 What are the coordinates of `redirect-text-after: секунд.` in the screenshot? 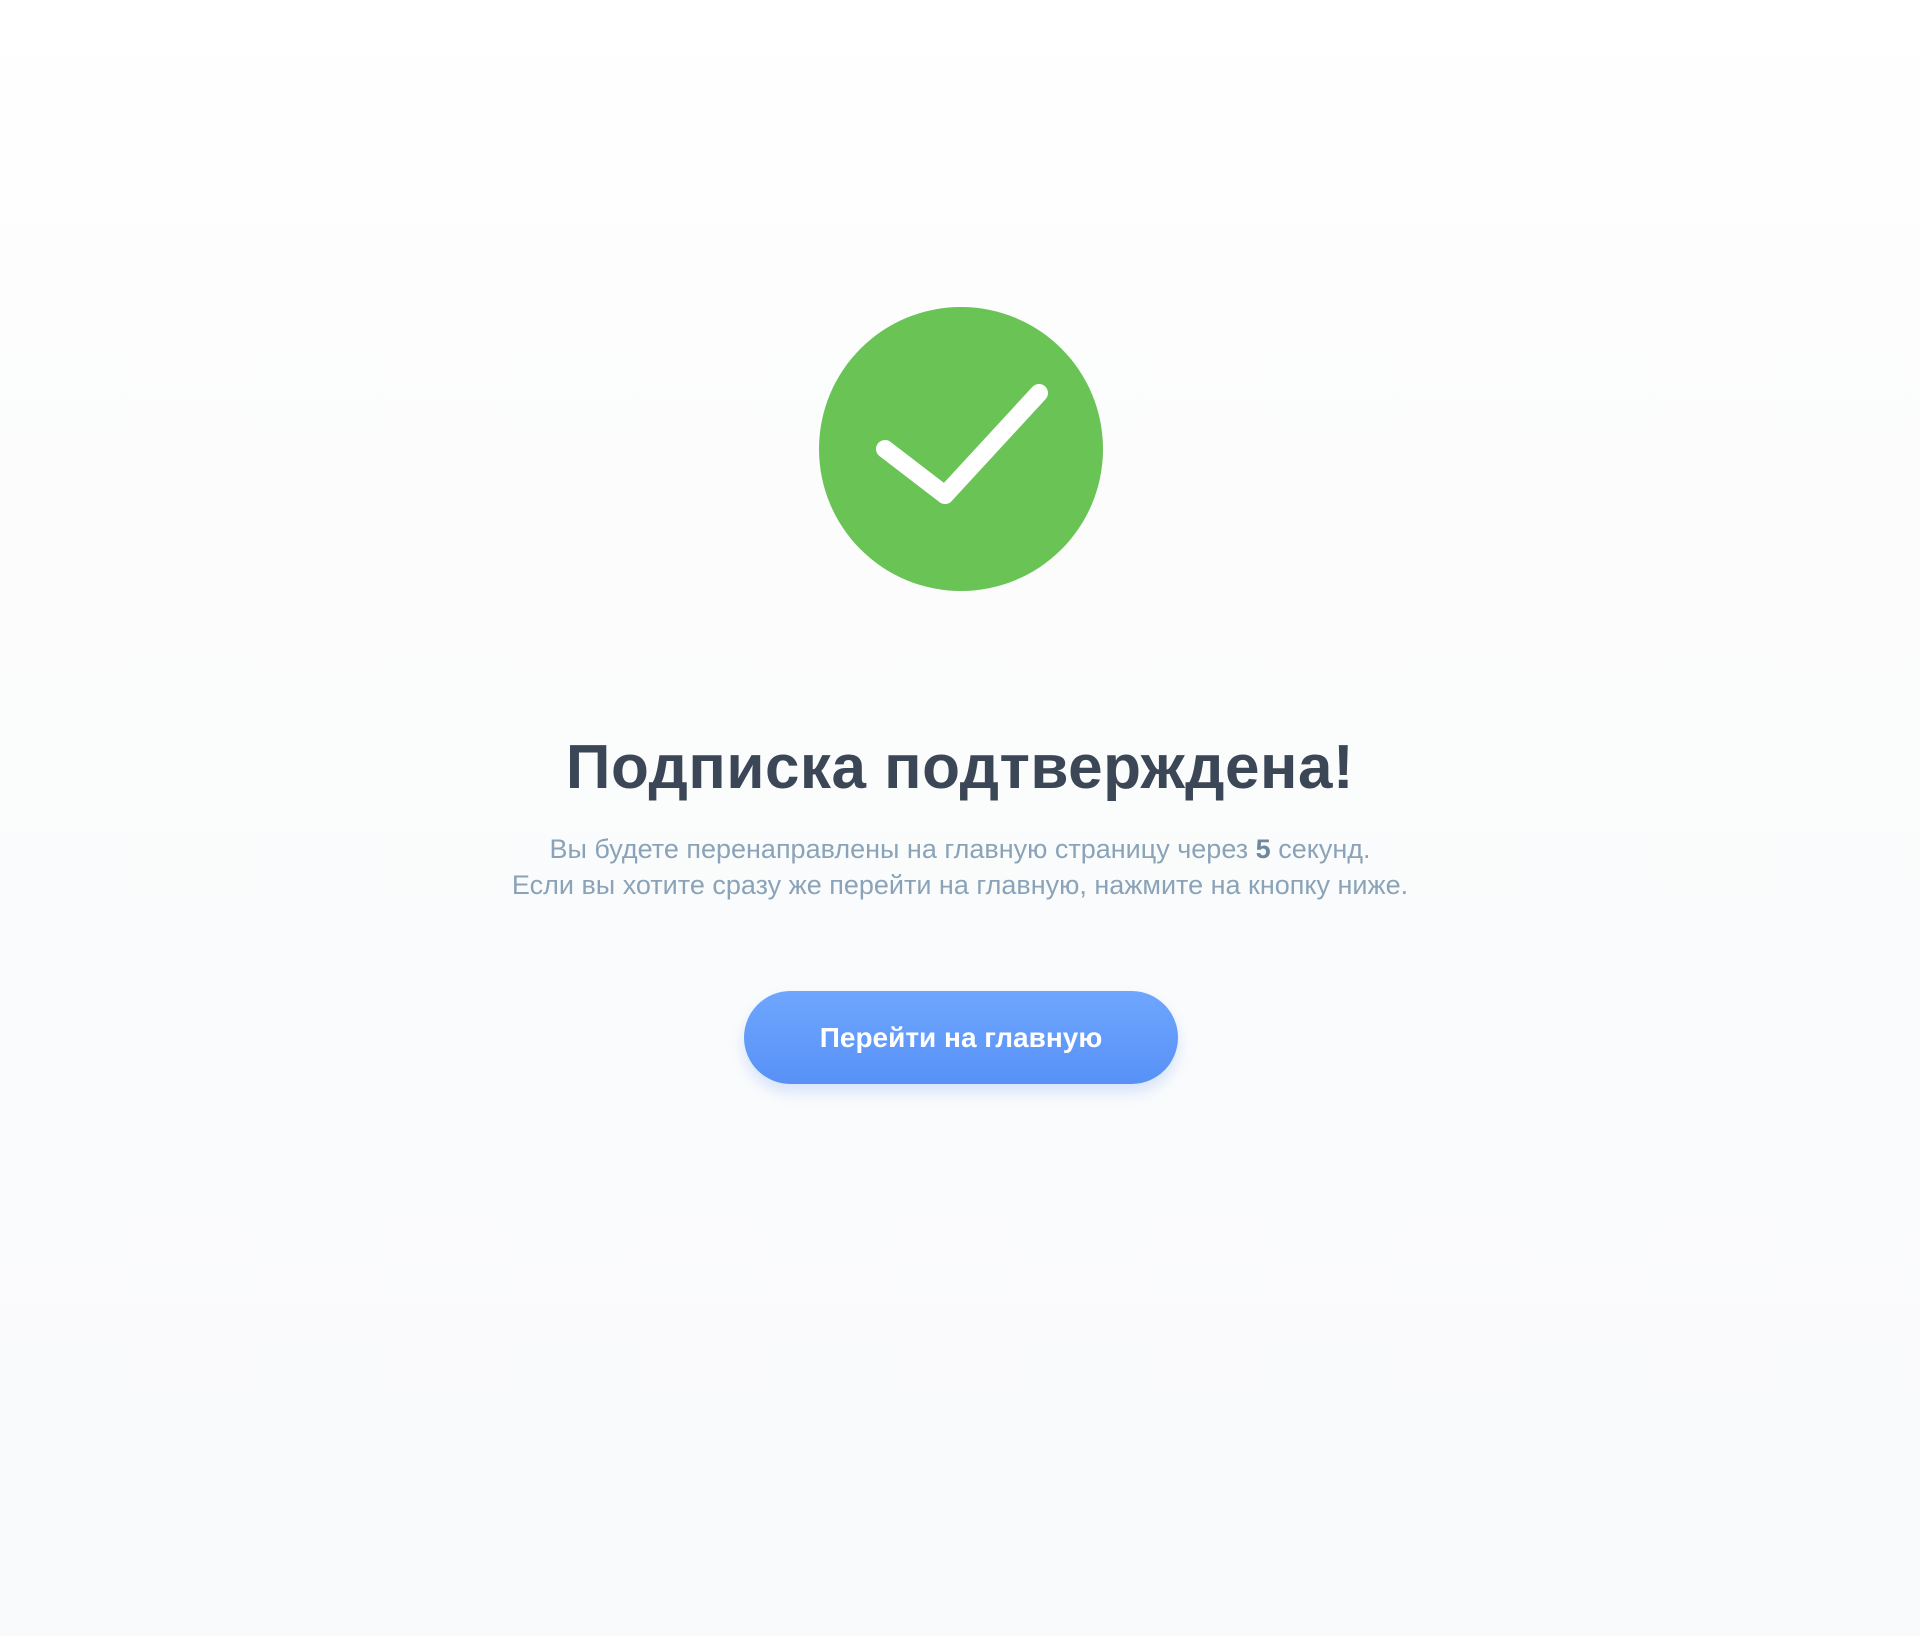 It's located at (1324, 849).